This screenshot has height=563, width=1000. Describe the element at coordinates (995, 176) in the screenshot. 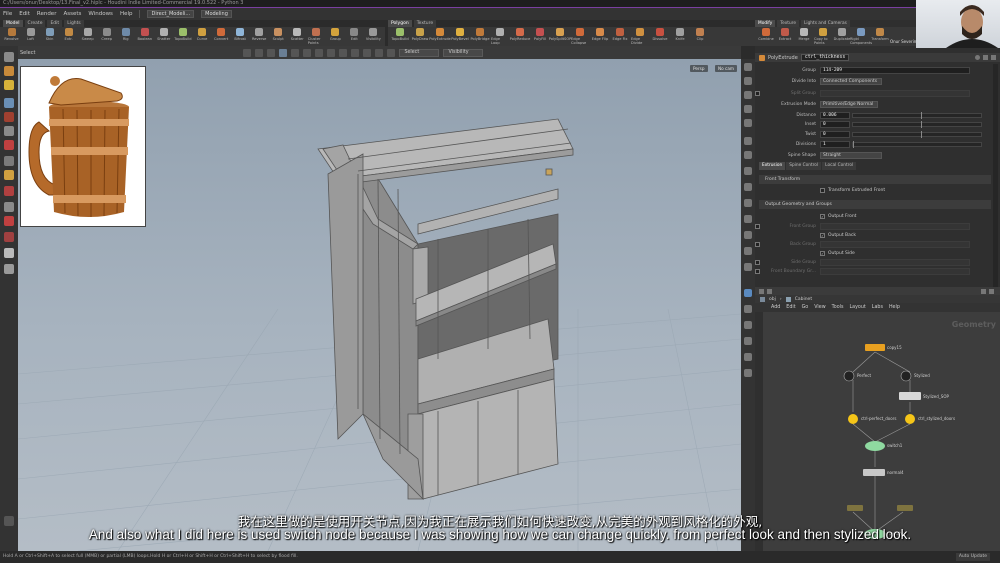

I see `param-scrollbar` at that location.